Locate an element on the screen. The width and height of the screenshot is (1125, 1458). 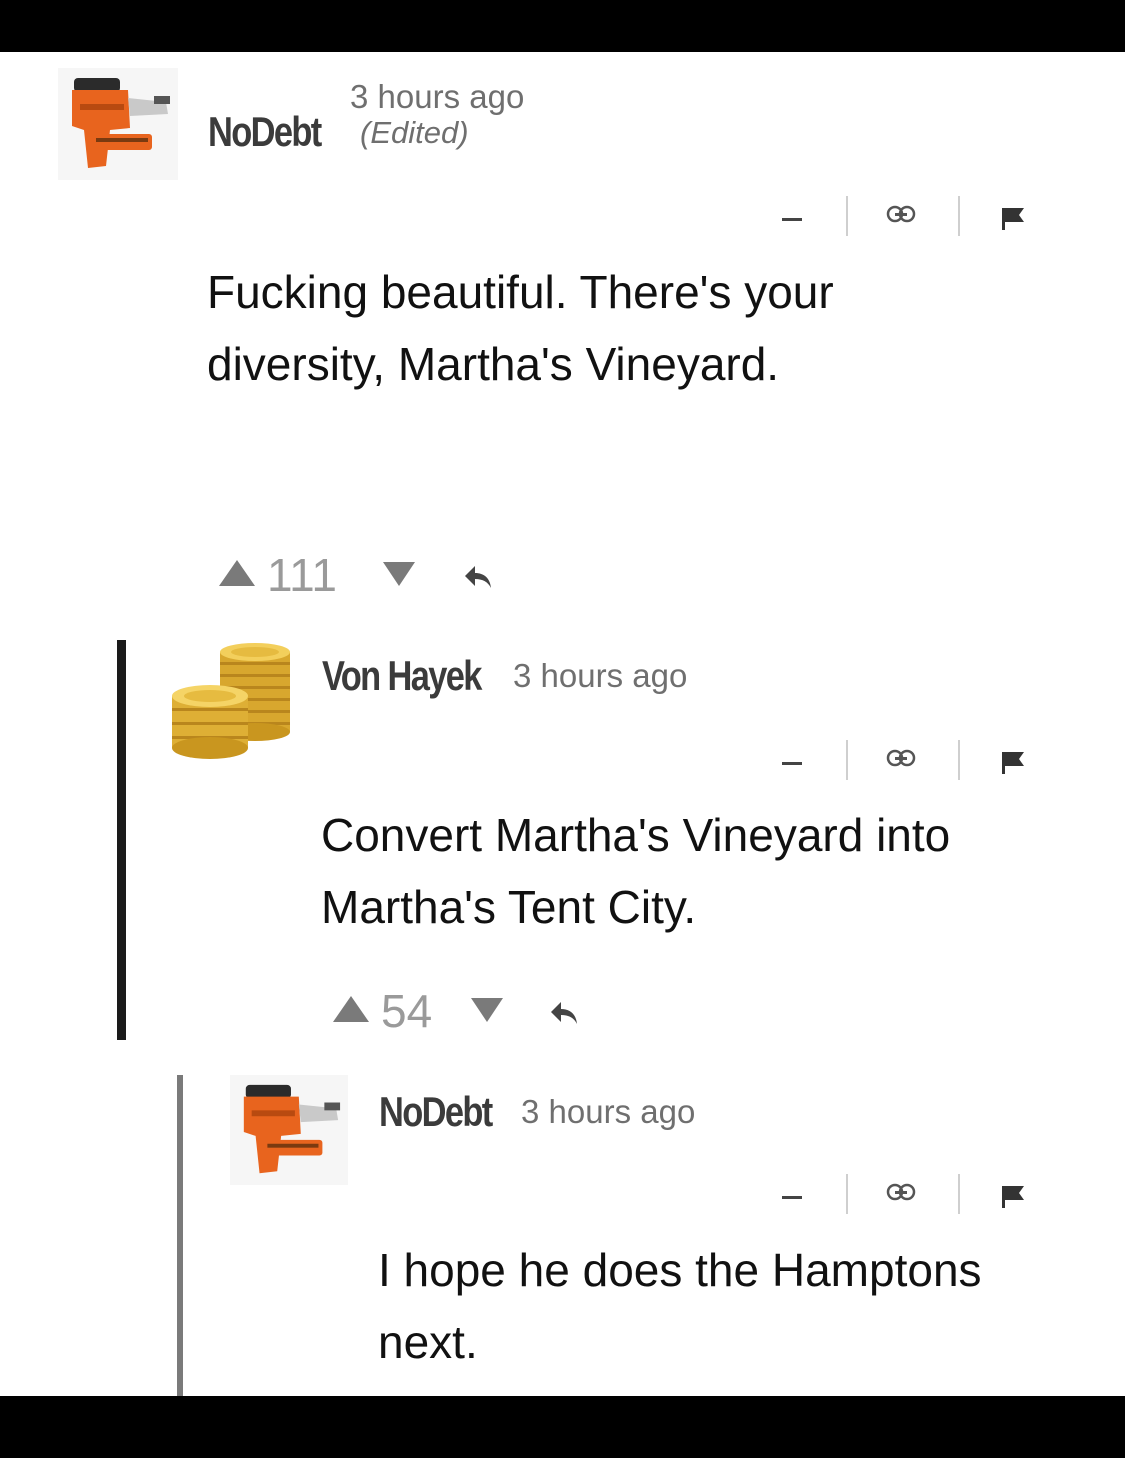
upvote-count: 54 is located at coordinates (407, 1011).